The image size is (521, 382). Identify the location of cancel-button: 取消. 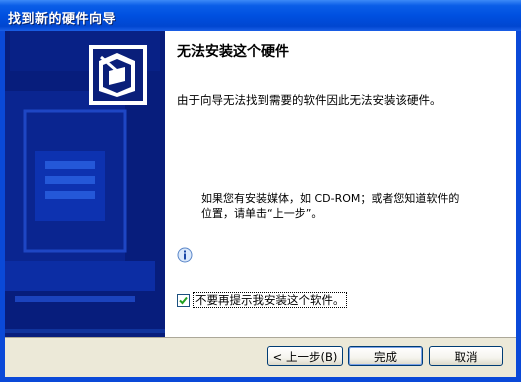
(466, 356).